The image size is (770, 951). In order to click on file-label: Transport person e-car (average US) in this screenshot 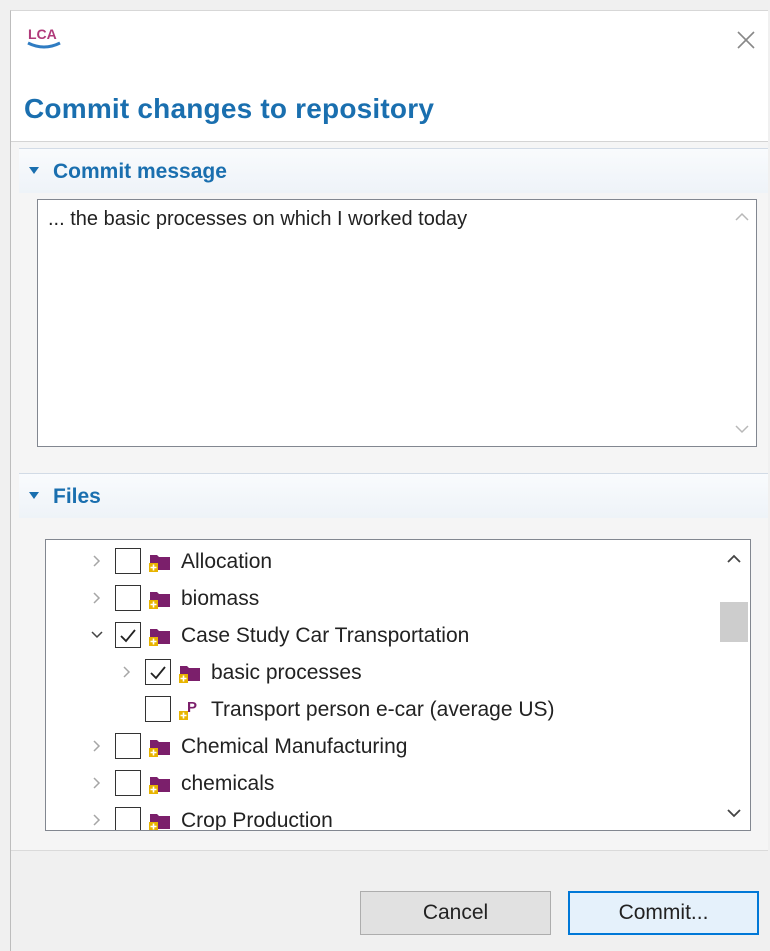, I will do `click(383, 710)`.